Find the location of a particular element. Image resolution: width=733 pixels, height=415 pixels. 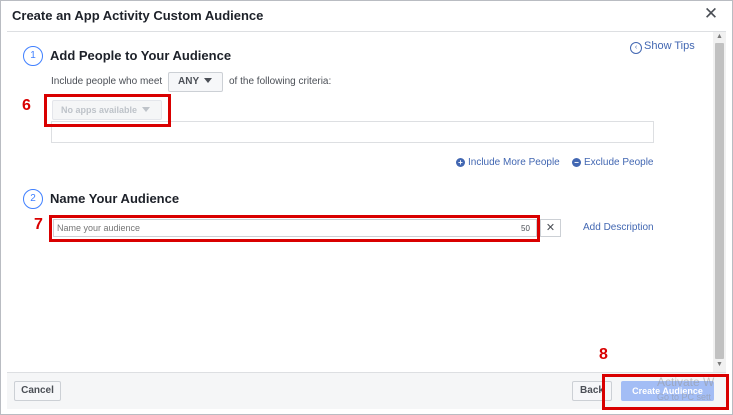

scroll-thumb is located at coordinates (719, 201).